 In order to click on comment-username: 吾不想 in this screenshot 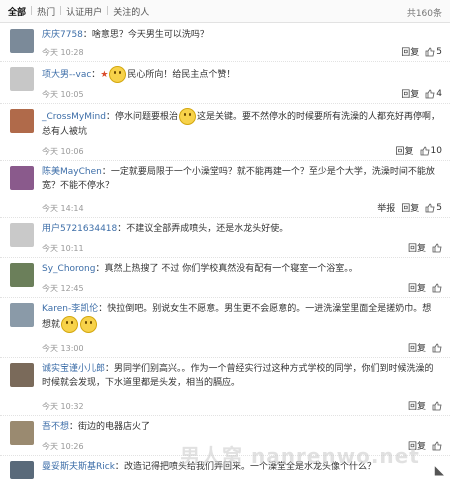, I will do `click(60, 427)`.